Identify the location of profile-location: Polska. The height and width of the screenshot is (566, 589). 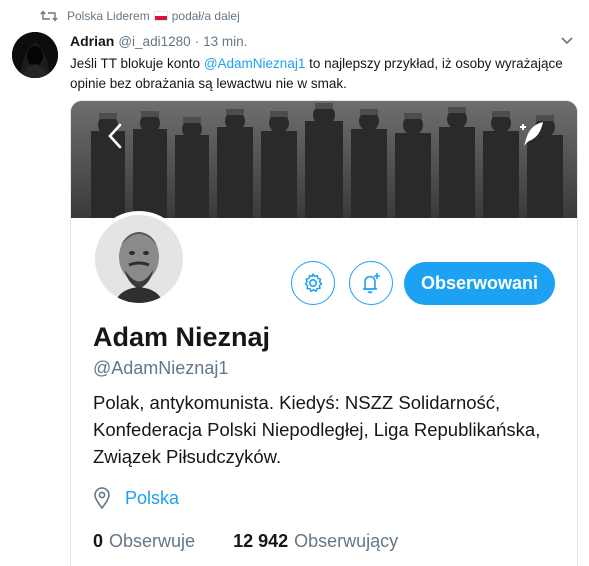
(136, 498).